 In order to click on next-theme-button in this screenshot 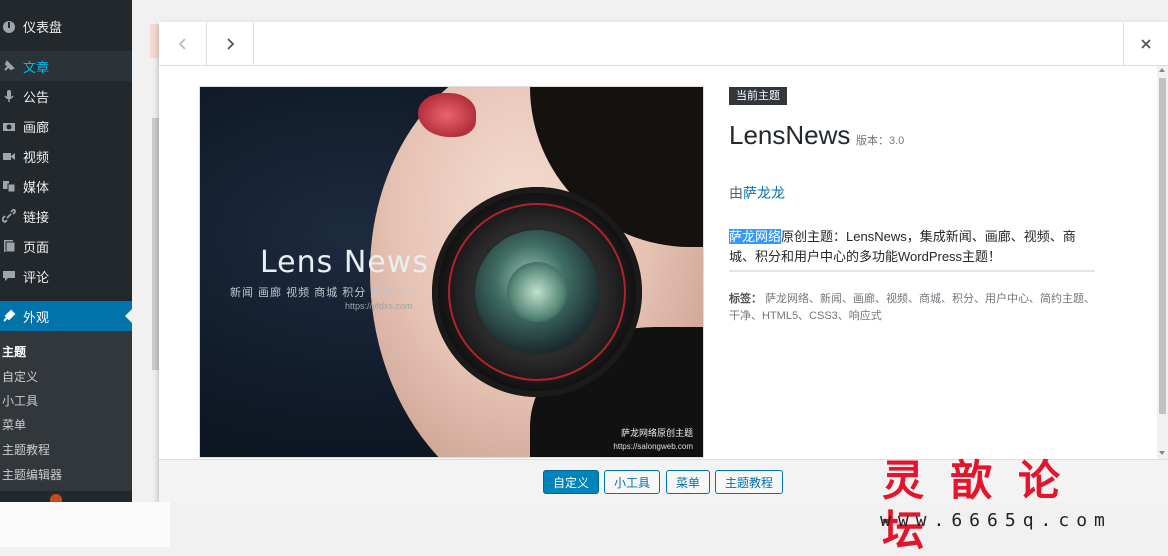, I will do `click(230, 43)`.